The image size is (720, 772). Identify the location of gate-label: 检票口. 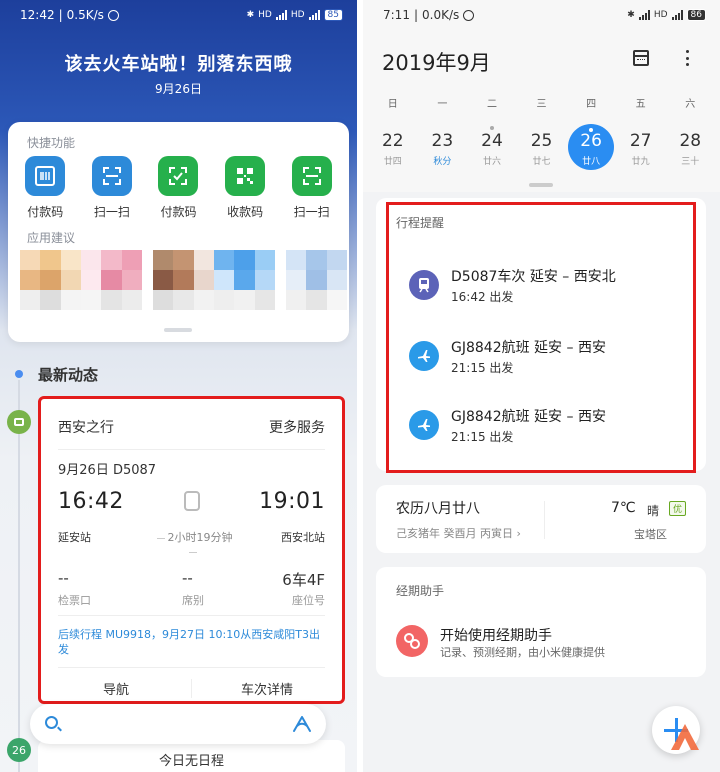
(74, 600).